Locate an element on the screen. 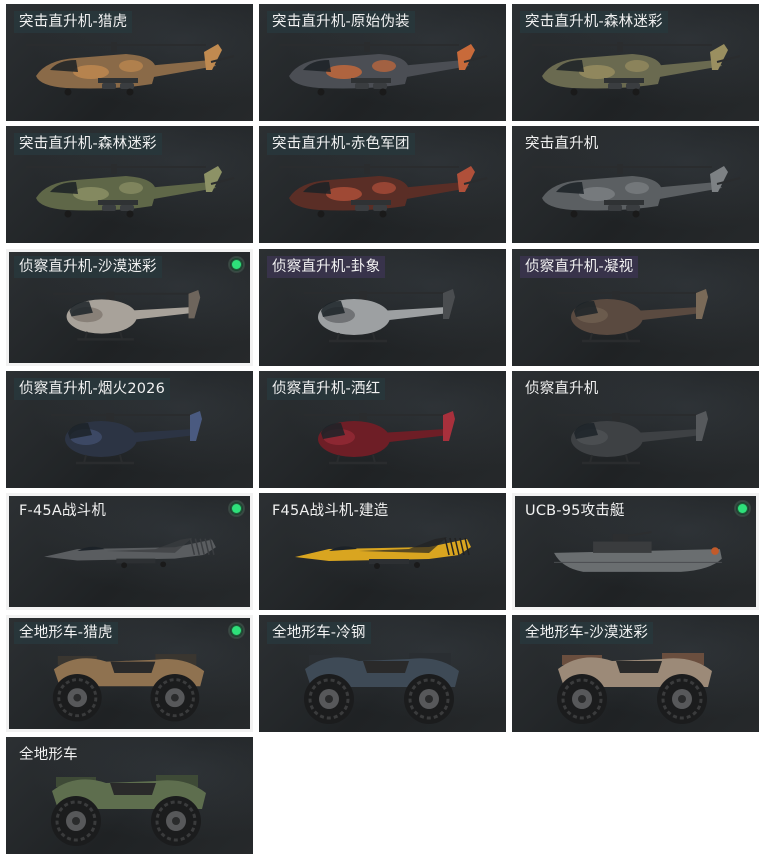 This screenshot has height=854, width=765. vehicle-skin-card: 突击直升机 is located at coordinates (635, 184).